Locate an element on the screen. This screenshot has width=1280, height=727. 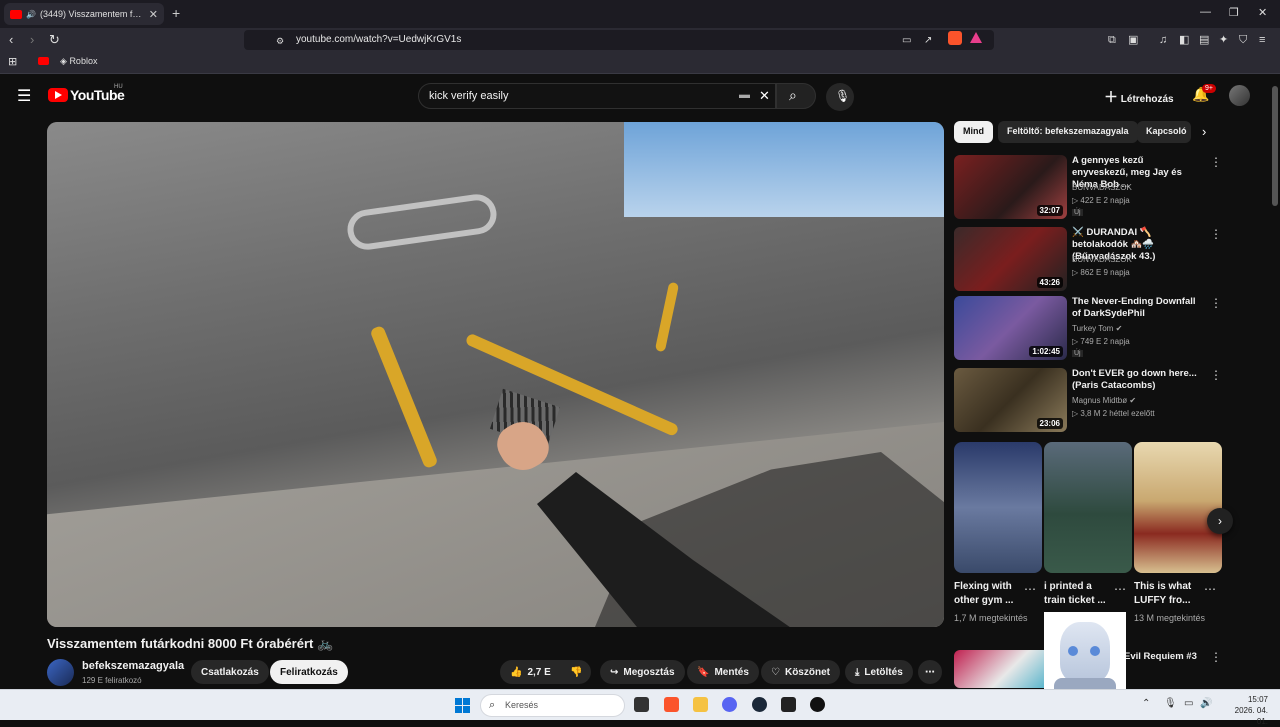
channel-name: befekszemazagyala is located at coordinates (133, 666).